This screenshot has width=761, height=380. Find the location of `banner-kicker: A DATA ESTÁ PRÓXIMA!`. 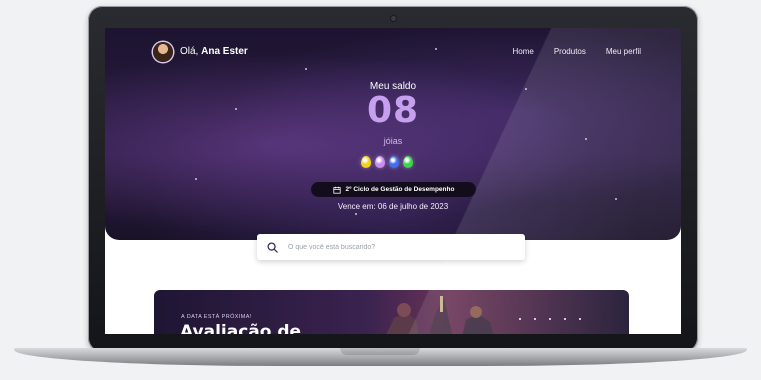

banner-kicker: A DATA ESTÁ PRÓXIMA! is located at coordinates (216, 317).